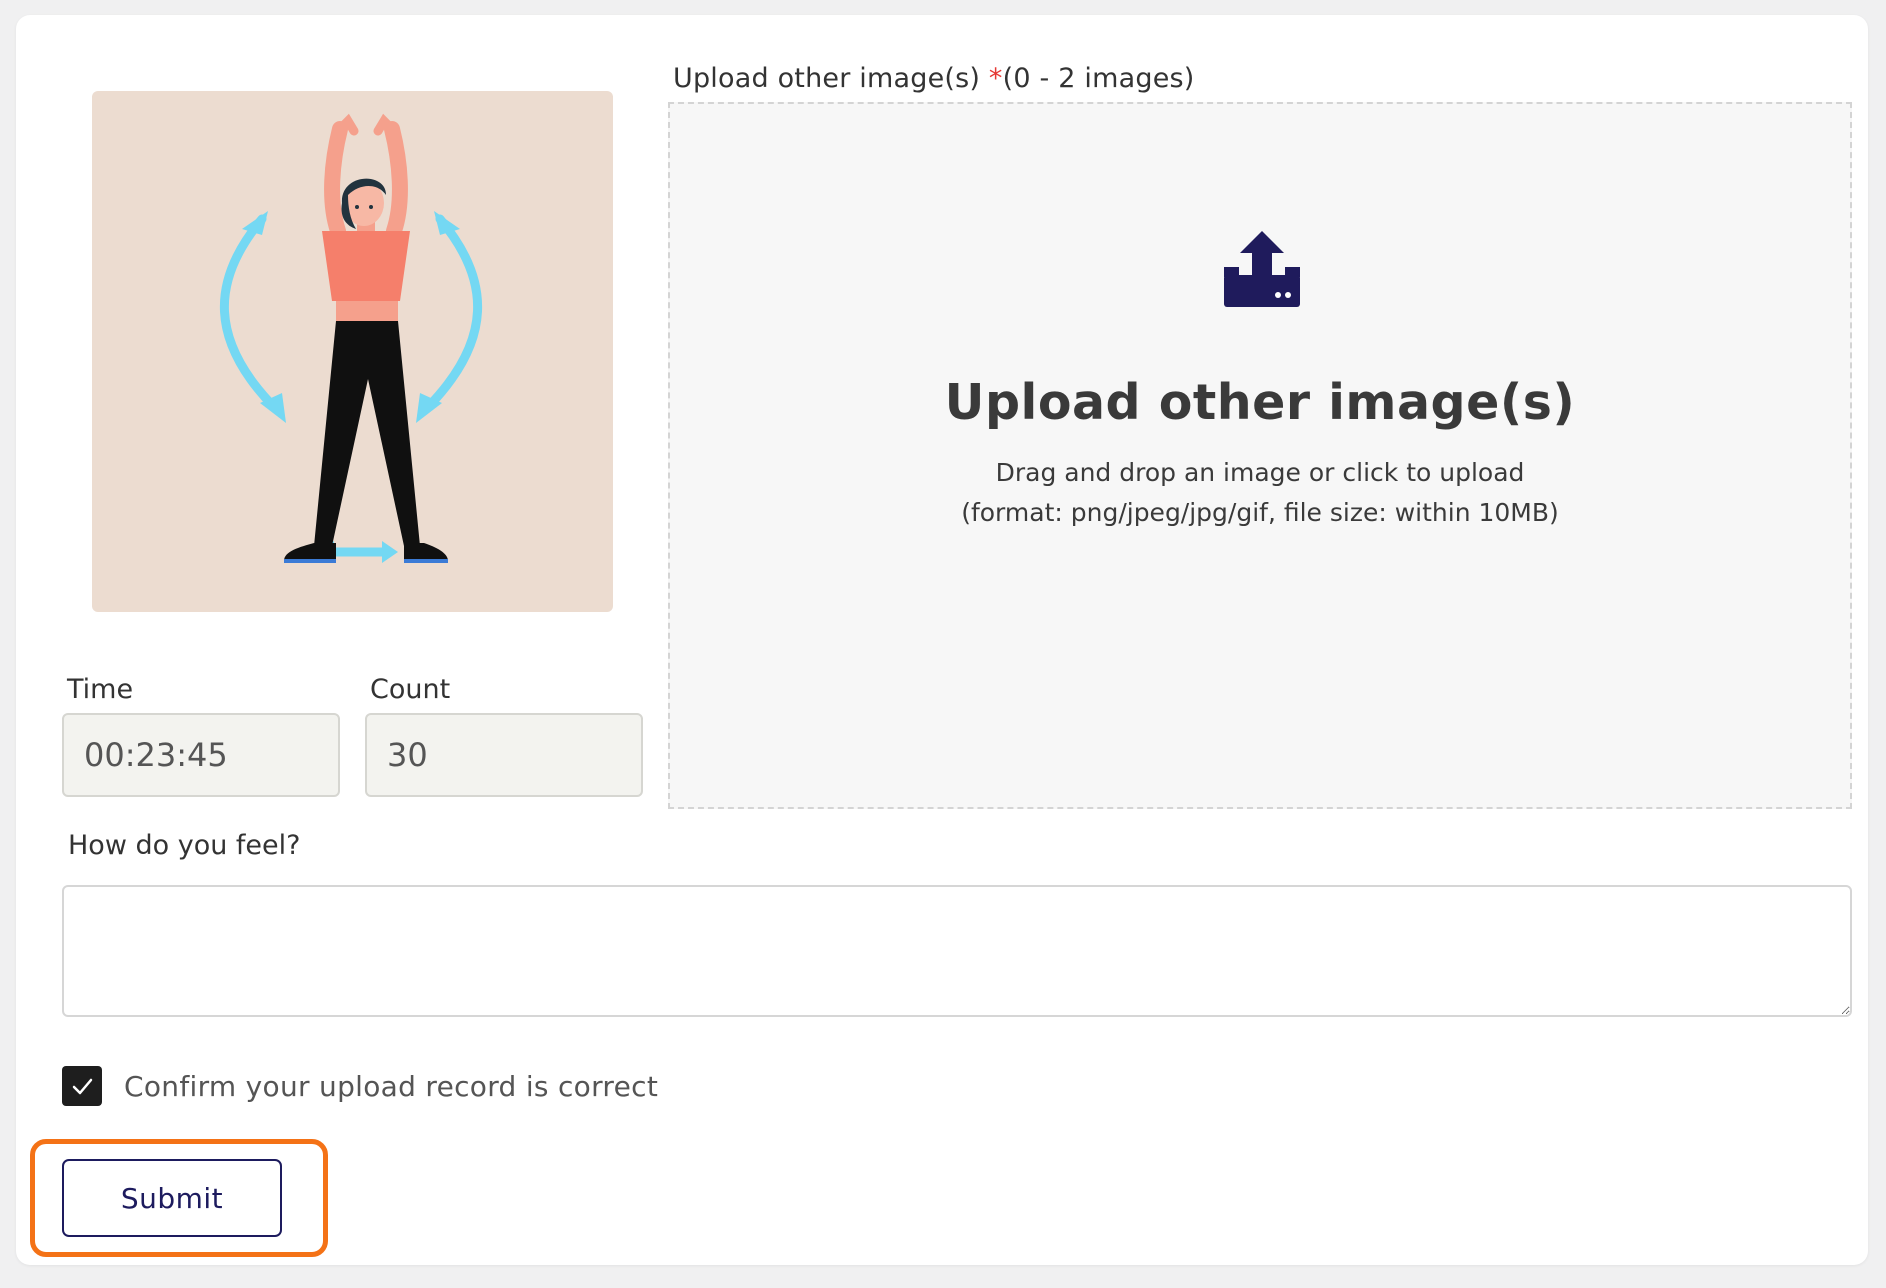  Describe the element at coordinates (995, 78) in the screenshot. I see `required-asterisk: *` at that location.